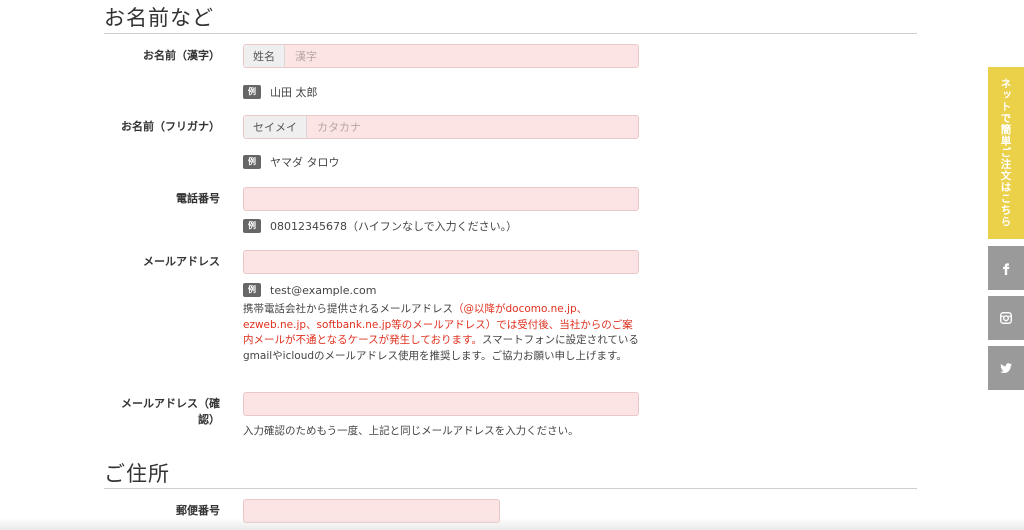 The width and height of the screenshot is (1024, 530). Describe the element at coordinates (294, 92) in the screenshot. I see `name-kanji-example-text: 山田 太郎` at that location.